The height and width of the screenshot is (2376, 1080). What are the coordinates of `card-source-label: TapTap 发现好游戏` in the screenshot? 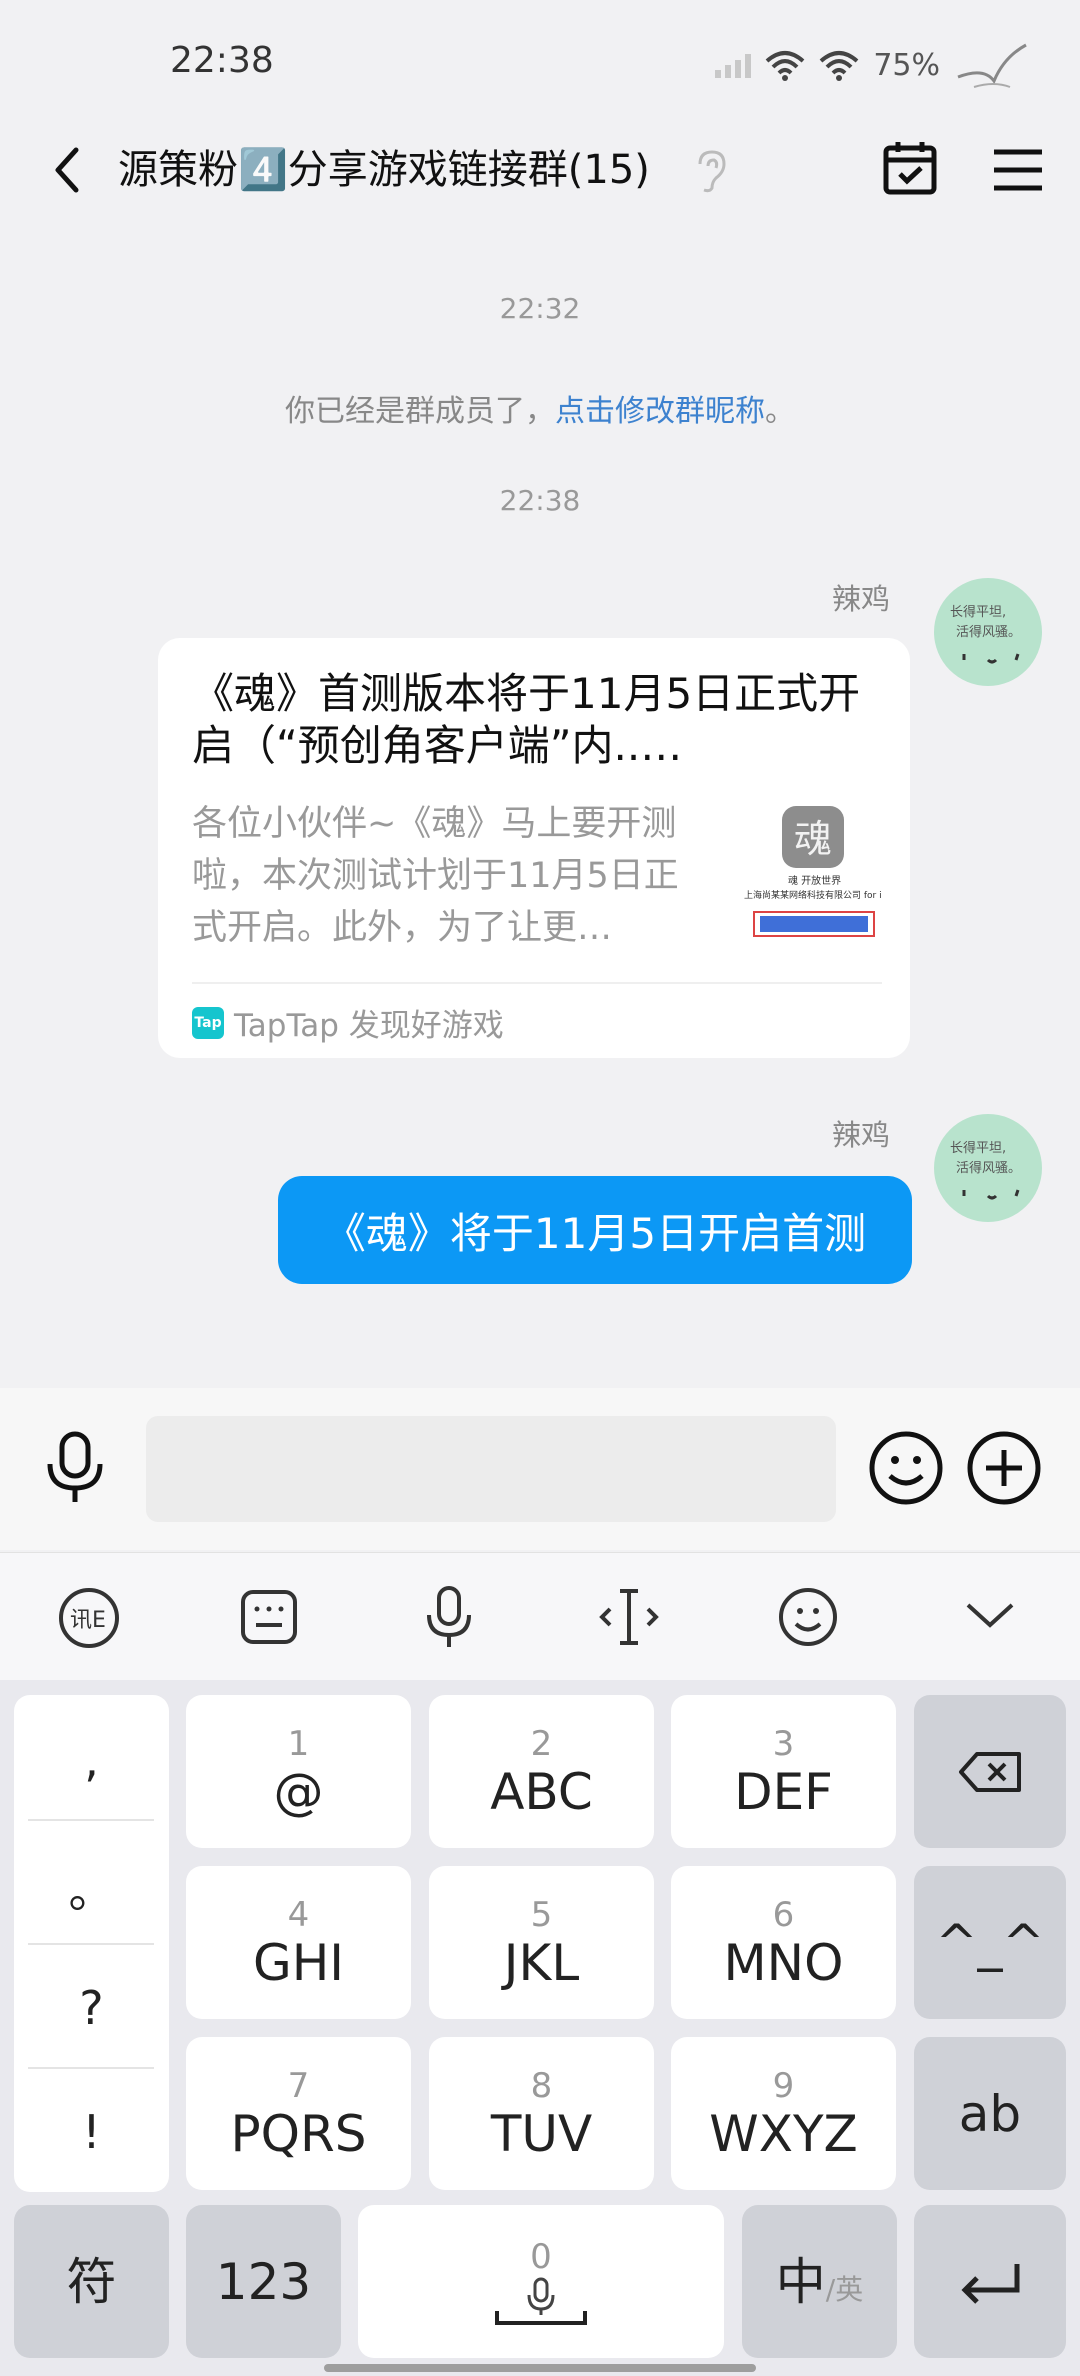 It's located at (369, 1026).